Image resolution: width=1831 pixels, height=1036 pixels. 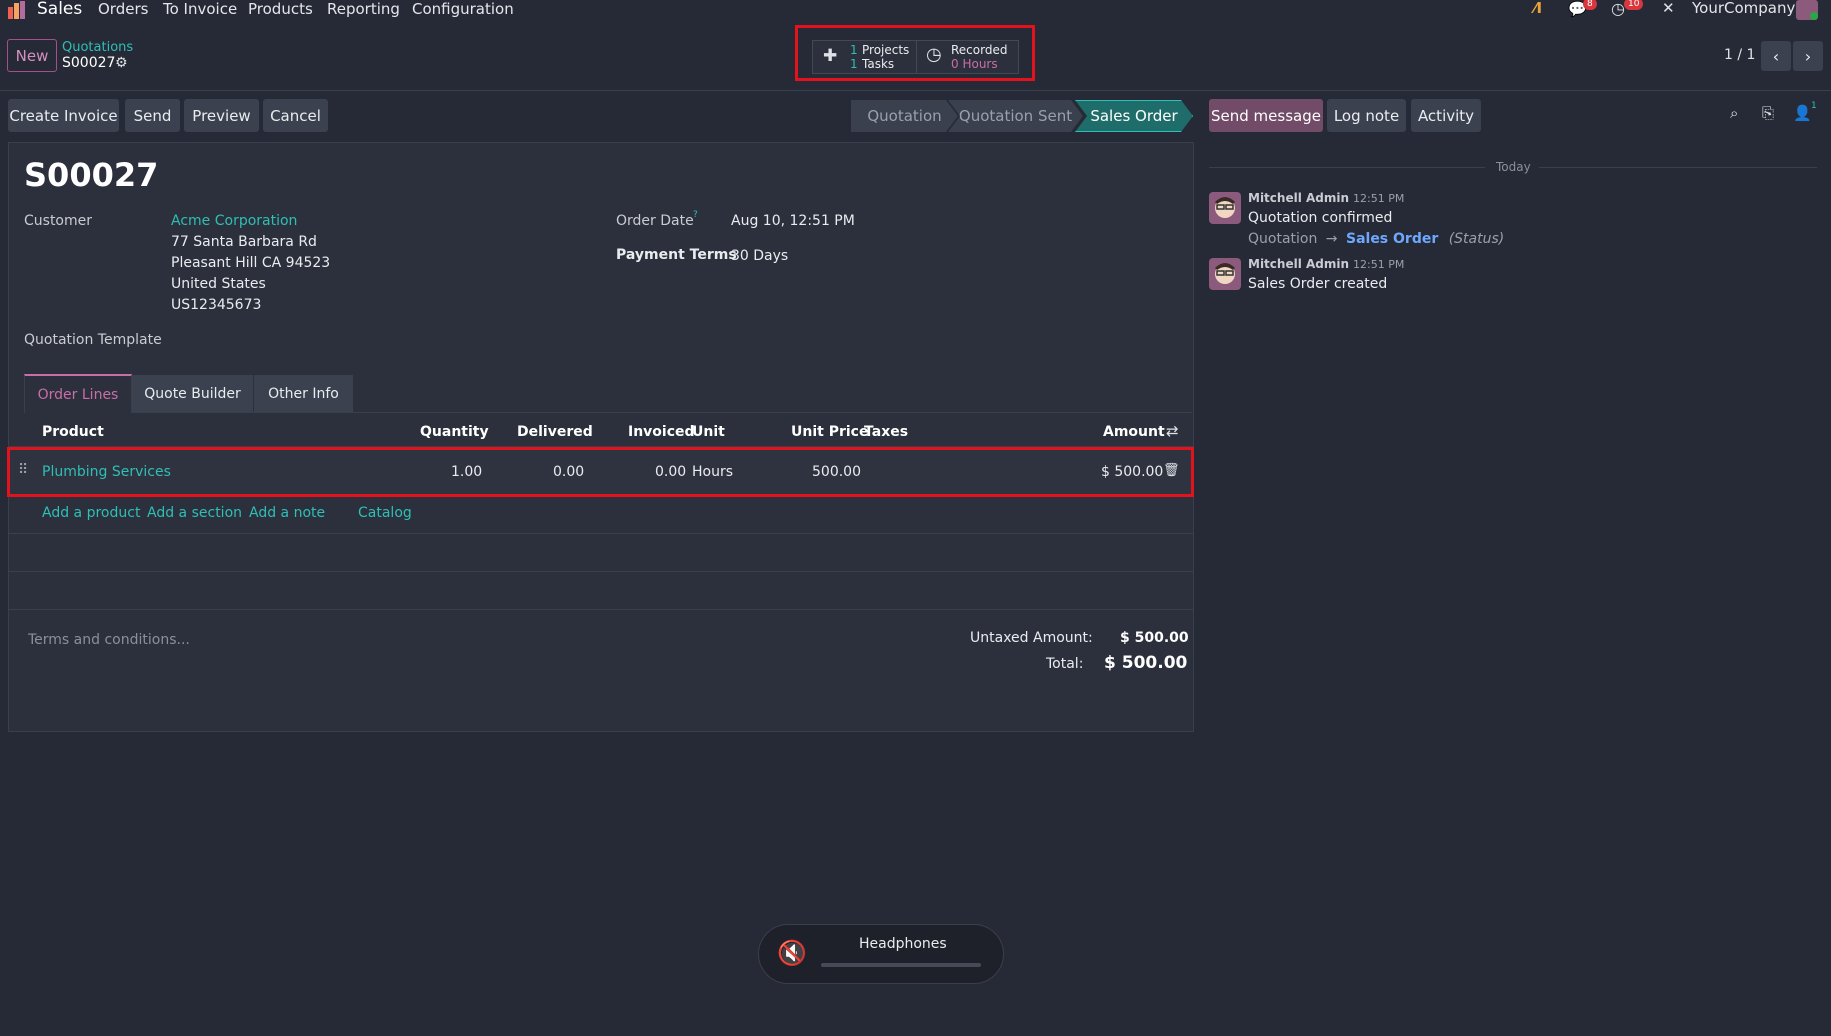 What do you see at coordinates (59, 9) in the screenshot?
I see `app-name: Sales` at bounding box center [59, 9].